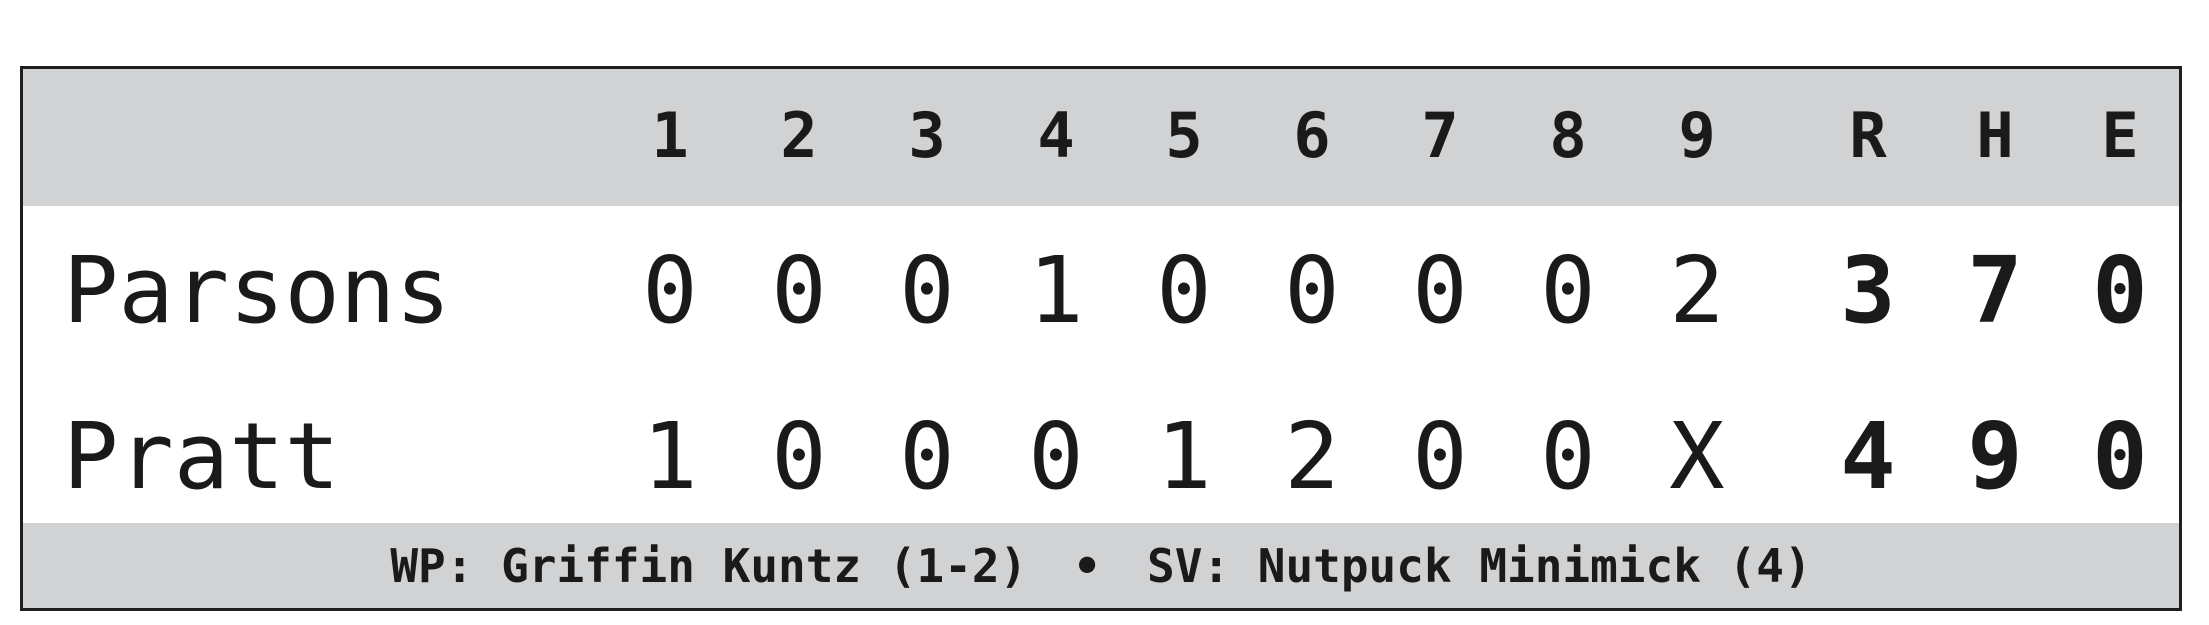  I want to click on hits-header: H, so click(1995, 135).